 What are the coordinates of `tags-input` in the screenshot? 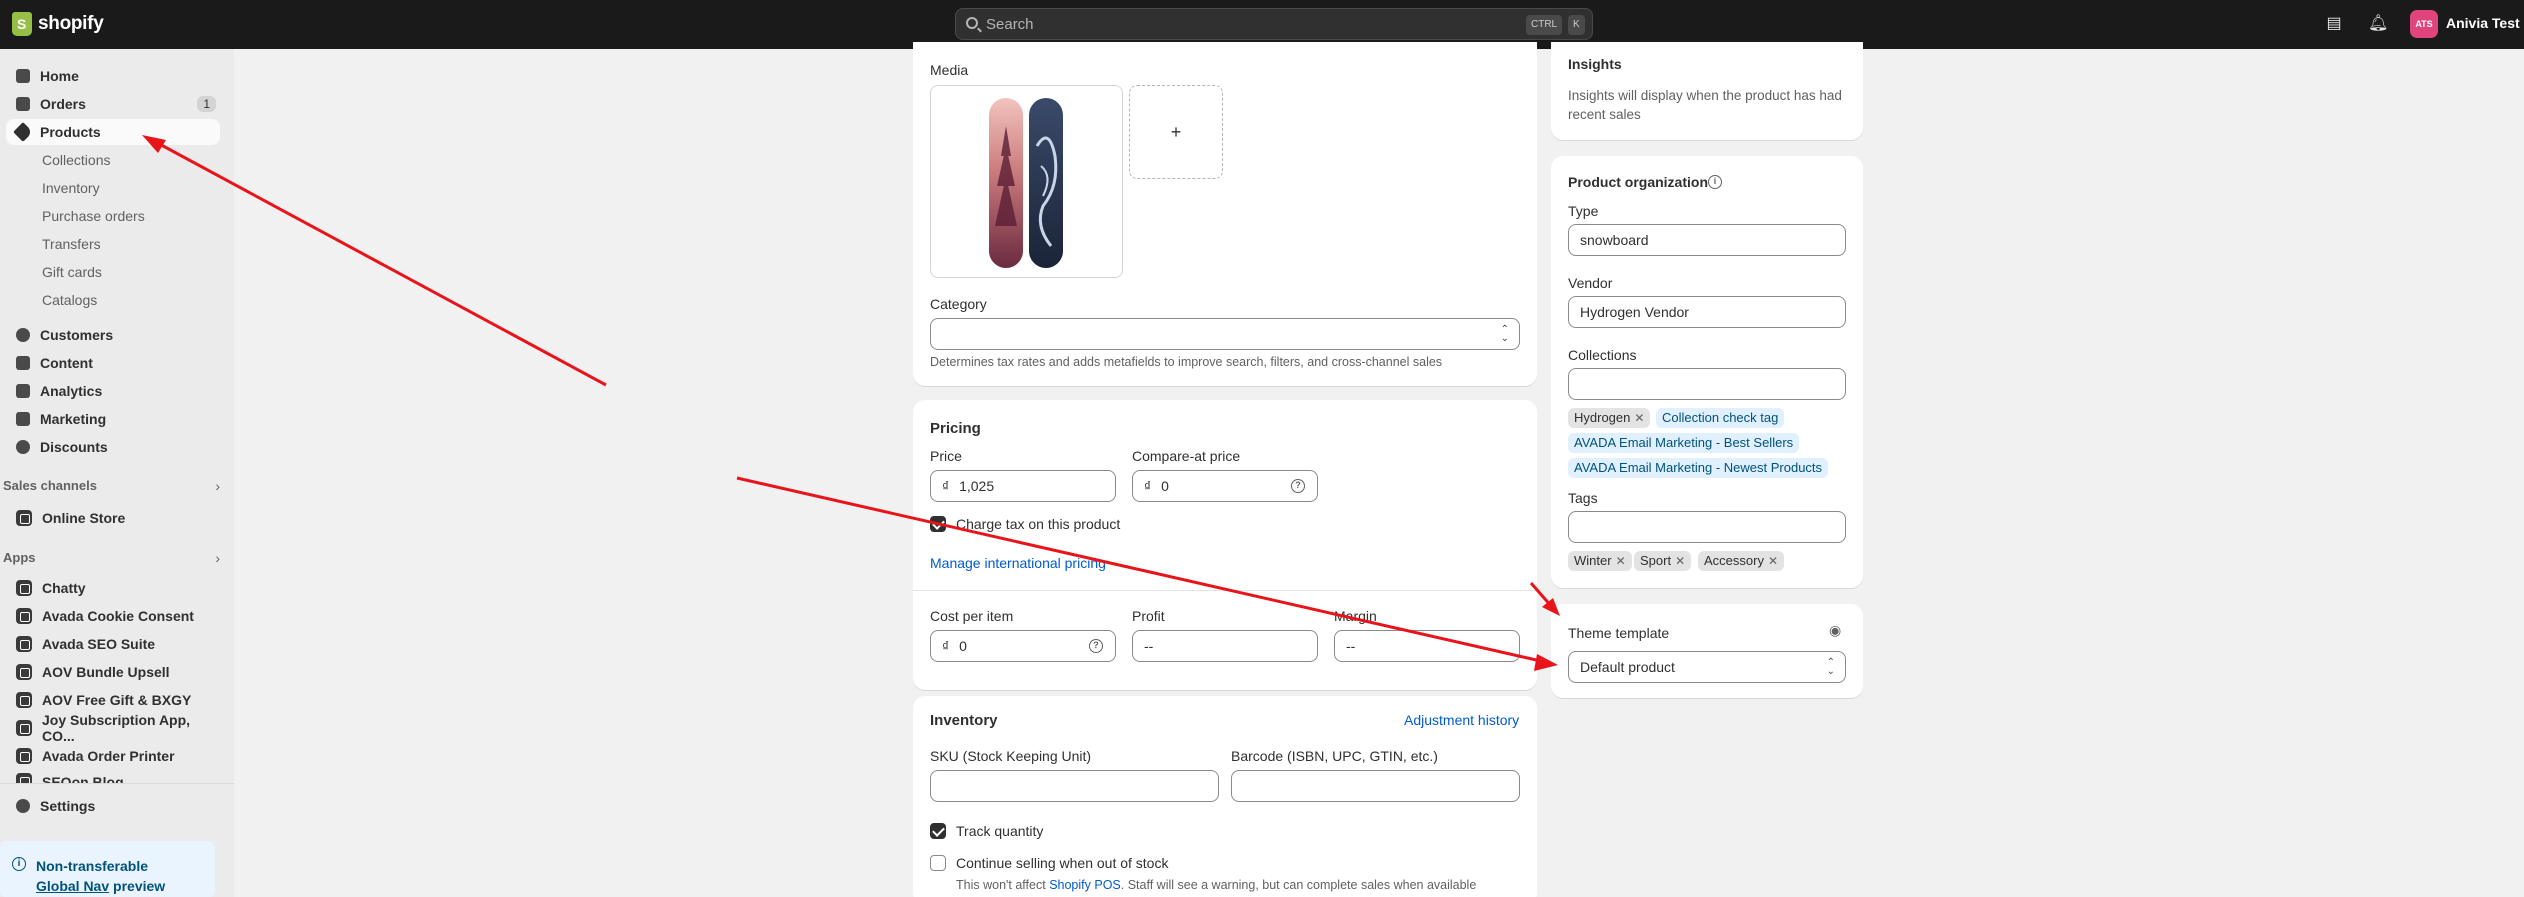 It's located at (1707, 527).